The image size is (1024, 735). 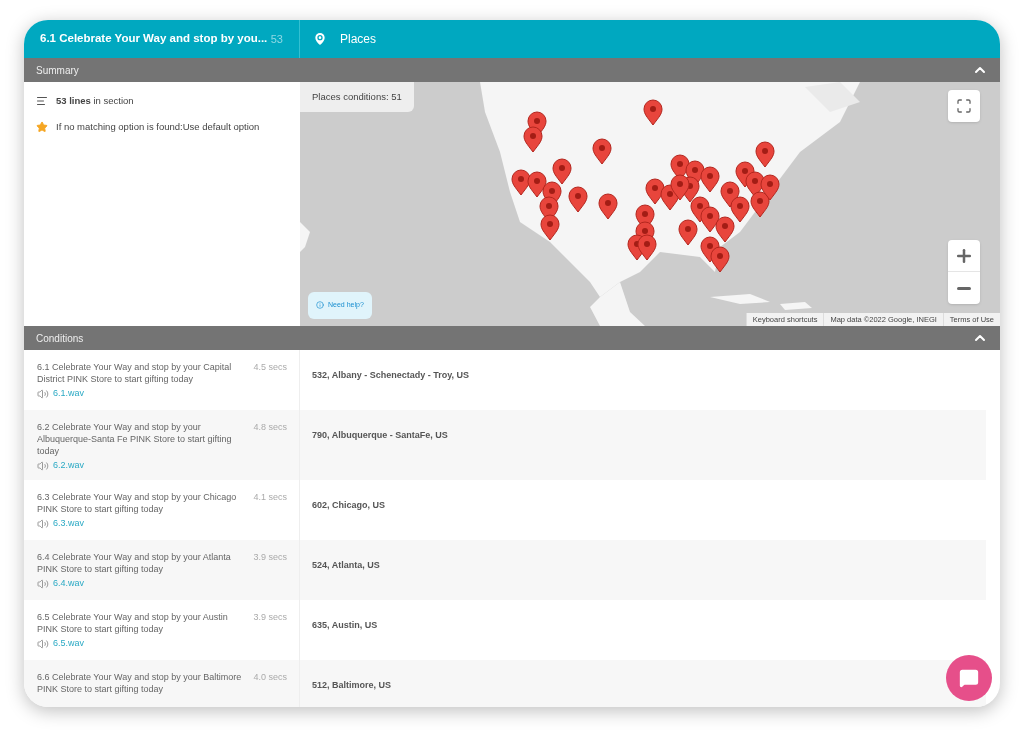 I want to click on duration-text: 4.1 secs, so click(x=270, y=497).